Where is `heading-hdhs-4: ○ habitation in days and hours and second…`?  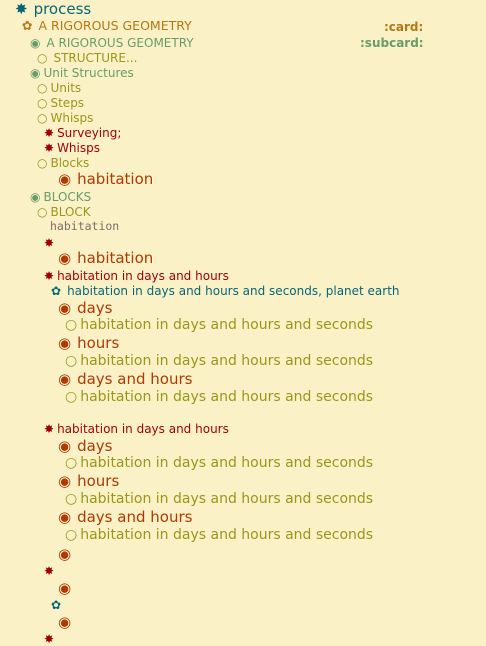
heading-hdhs-4: ○ habitation in days and hours and second… is located at coordinates (219, 463).